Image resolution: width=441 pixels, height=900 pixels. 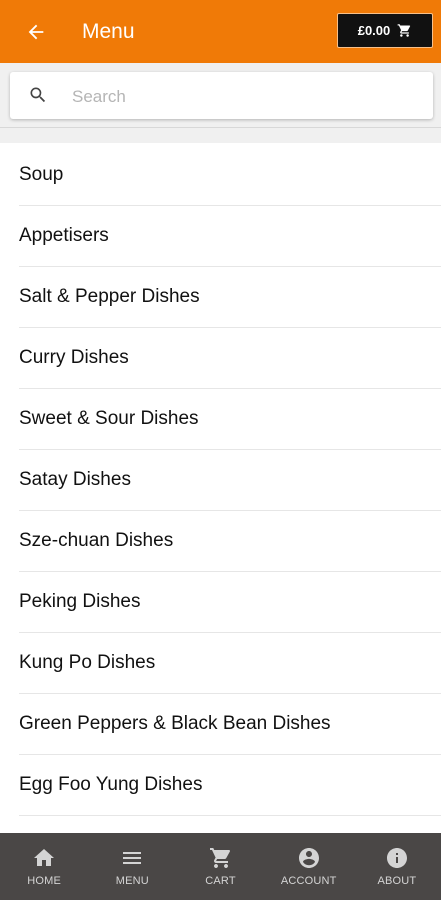 What do you see at coordinates (242, 96) in the screenshot?
I see `search-input` at bounding box center [242, 96].